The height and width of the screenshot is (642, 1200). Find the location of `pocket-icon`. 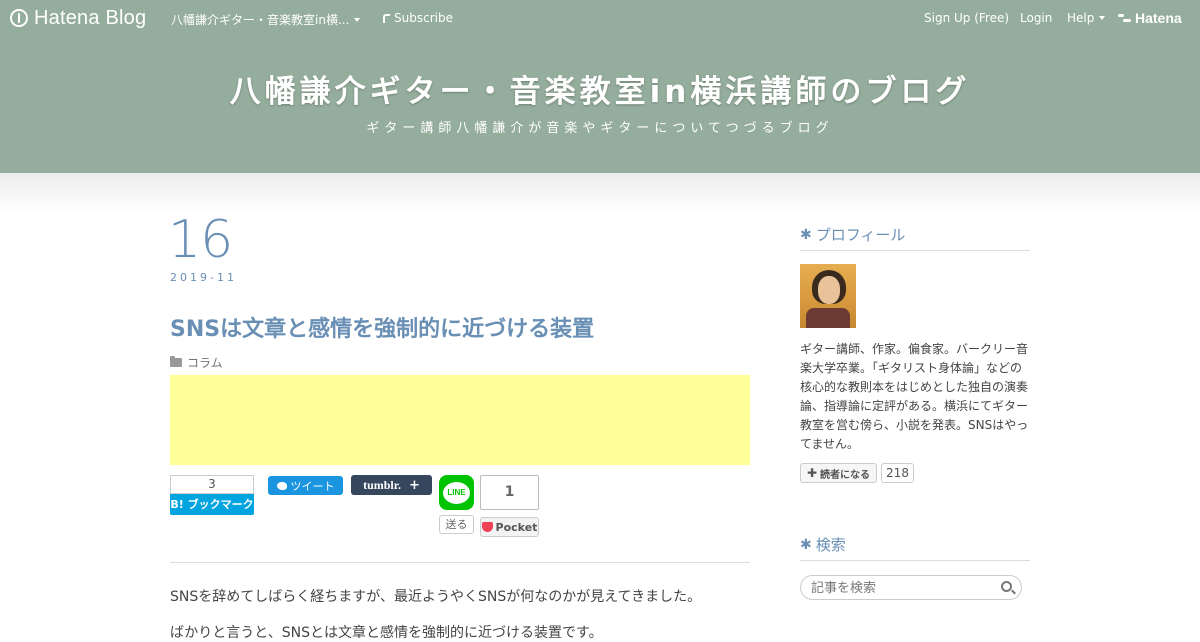

pocket-icon is located at coordinates (487, 527).